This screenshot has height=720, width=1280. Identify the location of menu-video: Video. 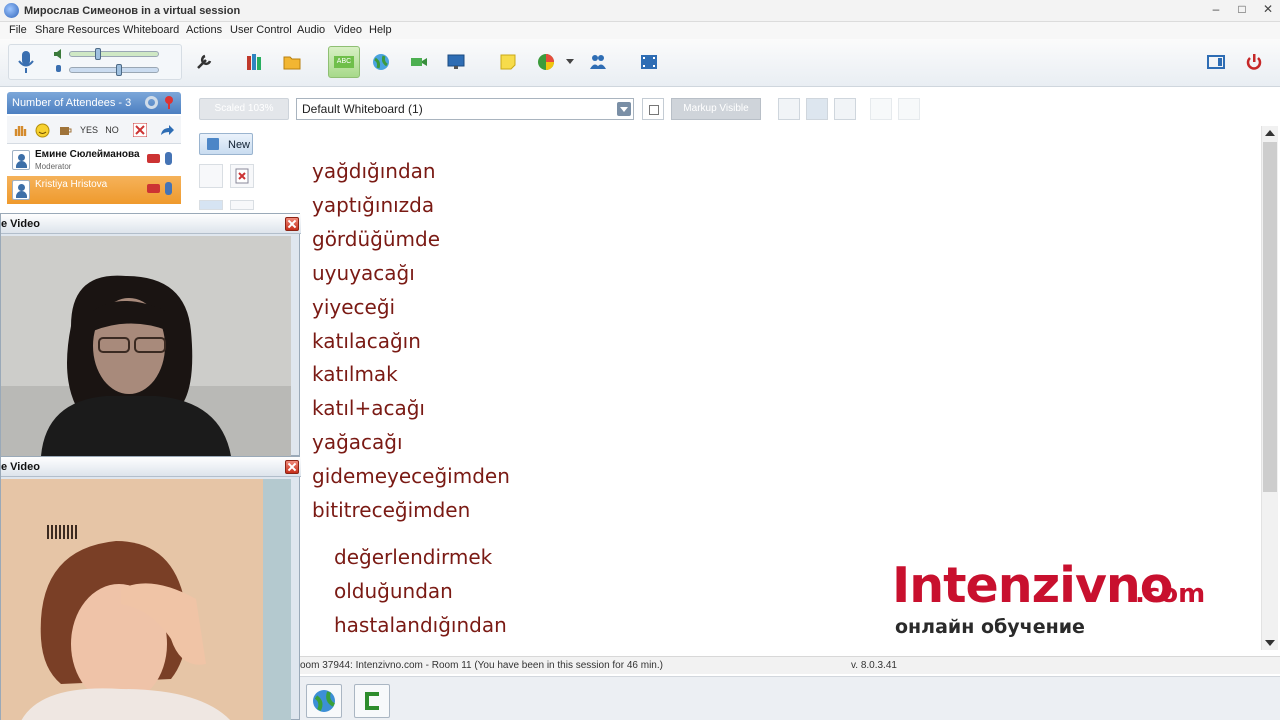
(348, 30).